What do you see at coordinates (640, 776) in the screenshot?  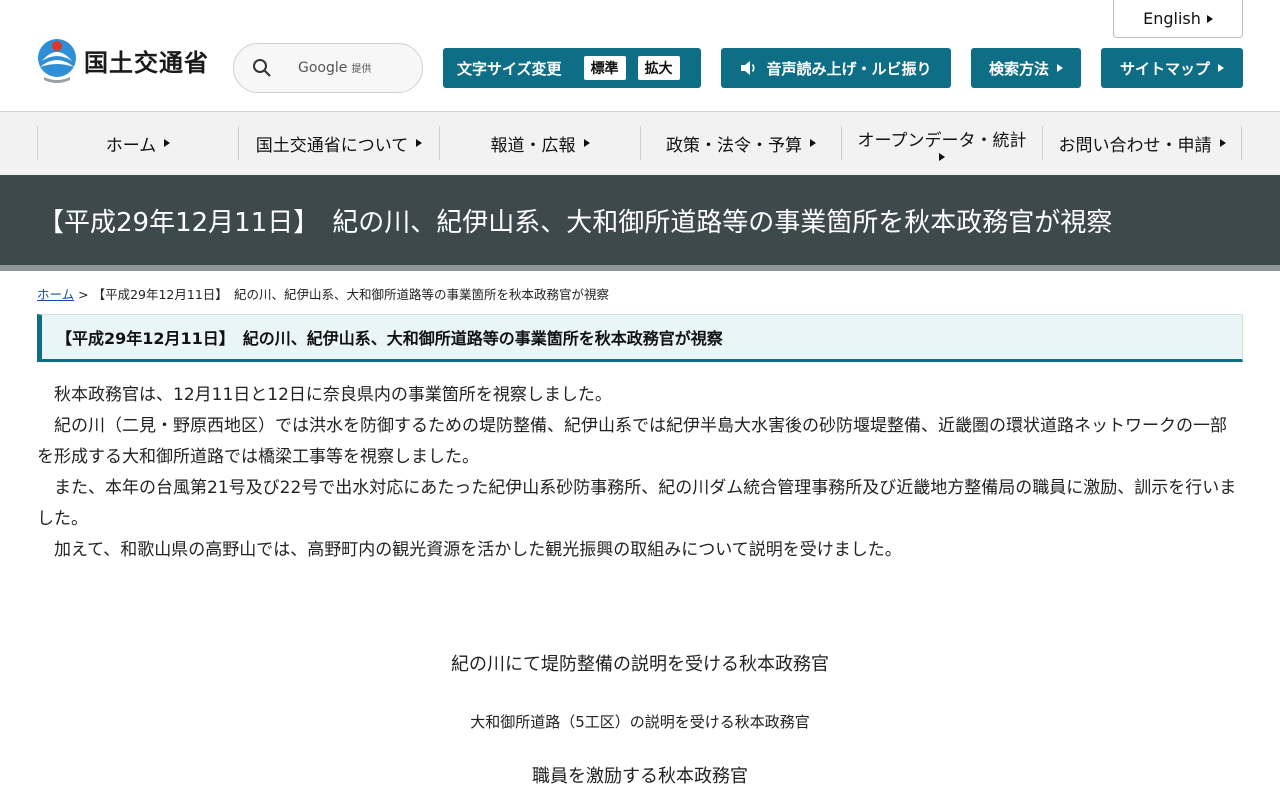 I see `photo-caption: 職員を激励する秋本政務官` at bounding box center [640, 776].